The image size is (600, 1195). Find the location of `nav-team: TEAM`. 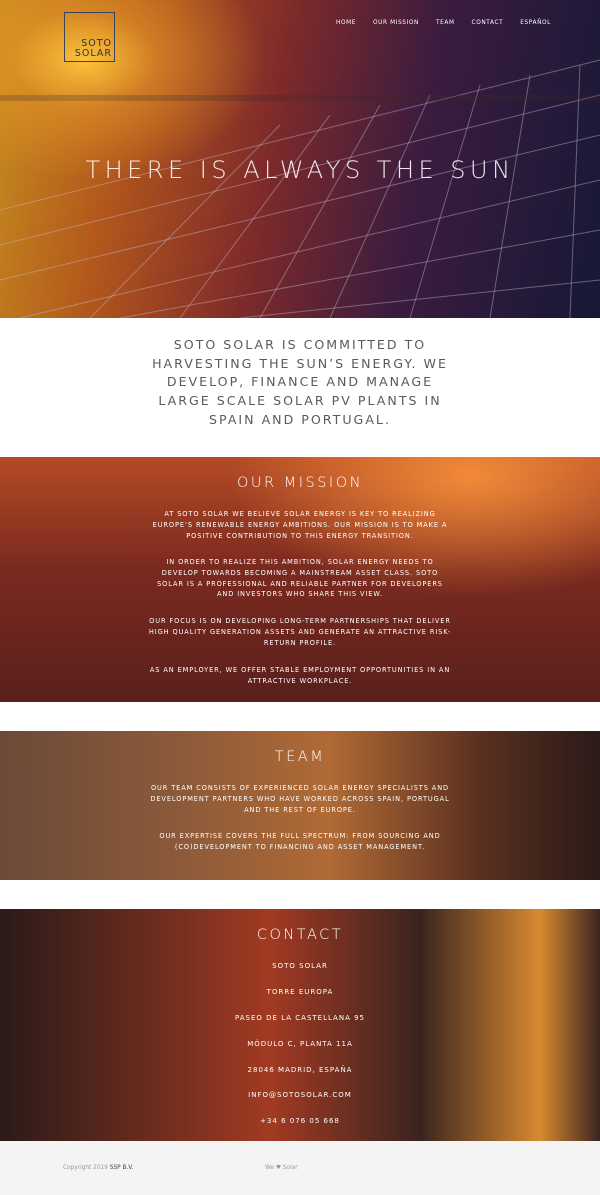

nav-team: TEAM is located at coordinates (445, 23).